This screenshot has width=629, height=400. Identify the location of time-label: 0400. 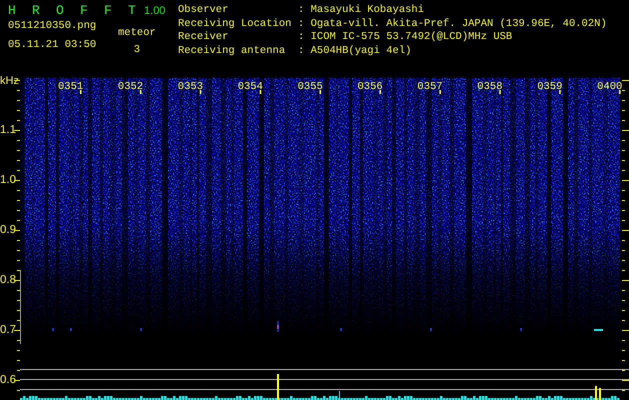
(609, 87).